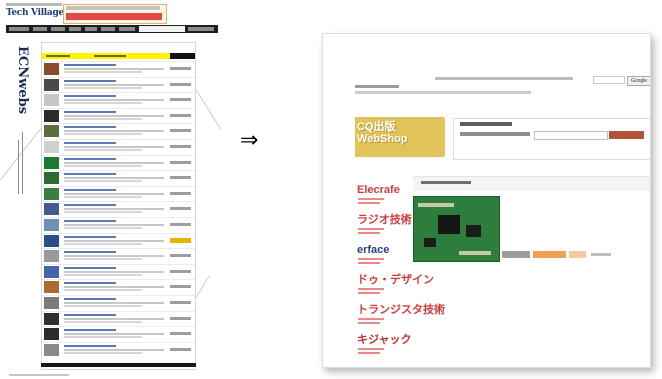 The width and height of the screenshot is (662, 379). I want to click on google-search-button: Google, so click(638, 81).